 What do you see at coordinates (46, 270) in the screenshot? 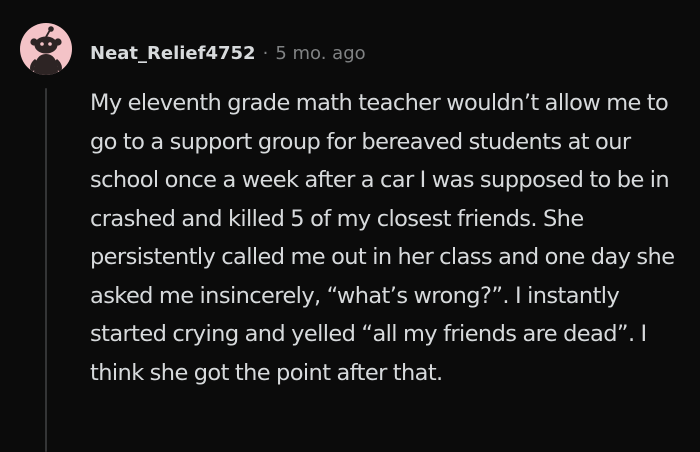
I see `thread-collapse-line` at bounding box center [46, 270].